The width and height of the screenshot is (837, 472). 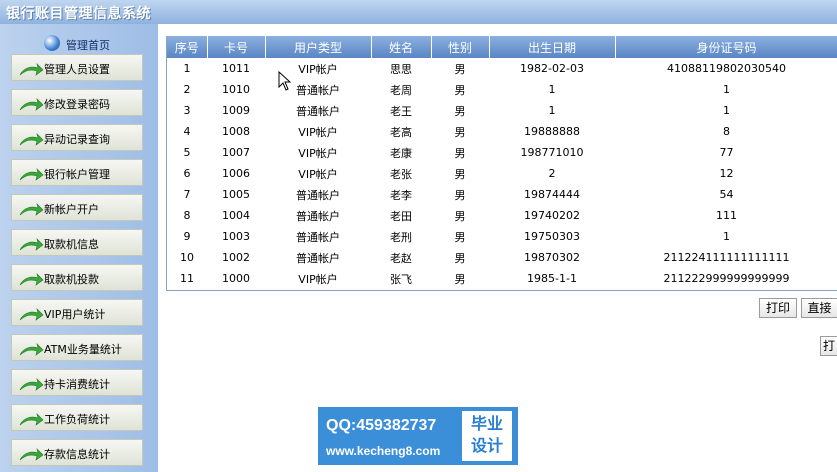 I want to click on table-cell: 1982-02-03, so click(x=552, y=68).